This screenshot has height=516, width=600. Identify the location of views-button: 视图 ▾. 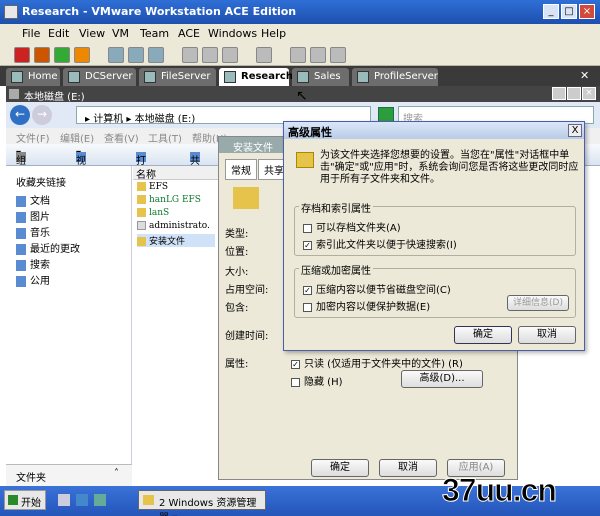
(81, 165).